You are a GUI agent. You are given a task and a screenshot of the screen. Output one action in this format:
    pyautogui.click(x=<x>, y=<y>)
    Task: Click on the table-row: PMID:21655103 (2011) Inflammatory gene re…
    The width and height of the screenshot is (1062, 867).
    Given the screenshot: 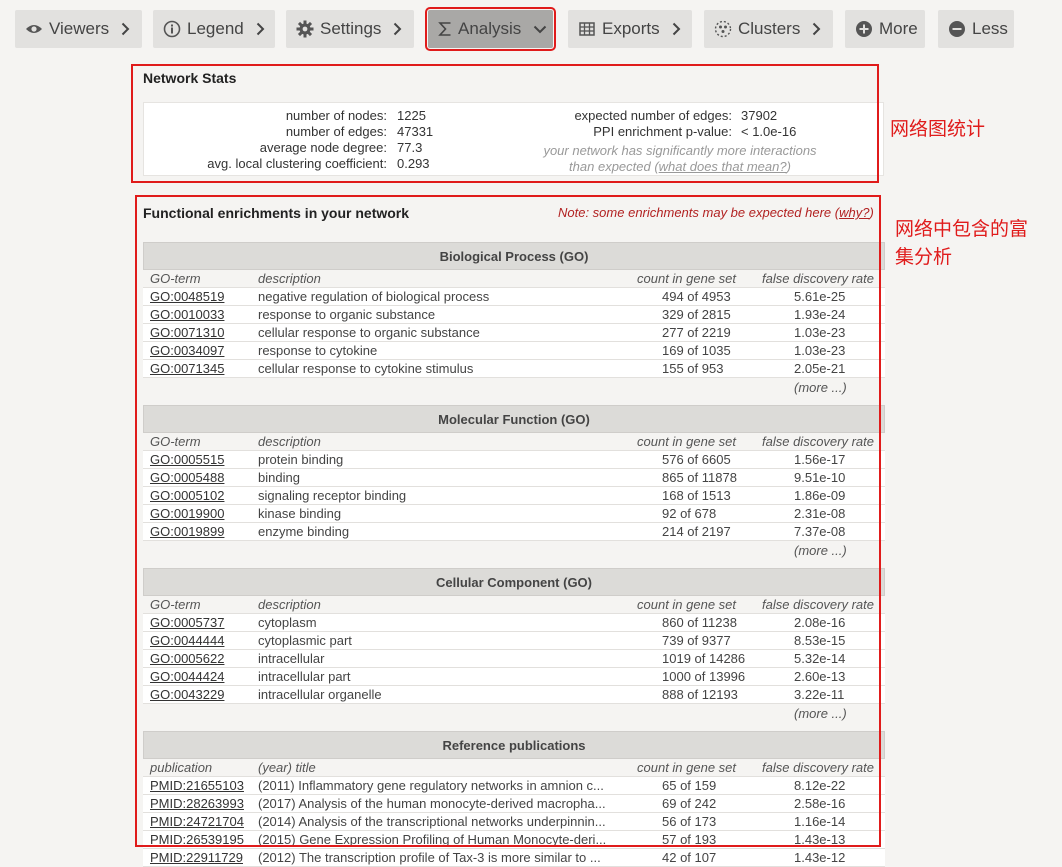 What is the action you would take?
    pyautogui.click(x=514, y=786)
    